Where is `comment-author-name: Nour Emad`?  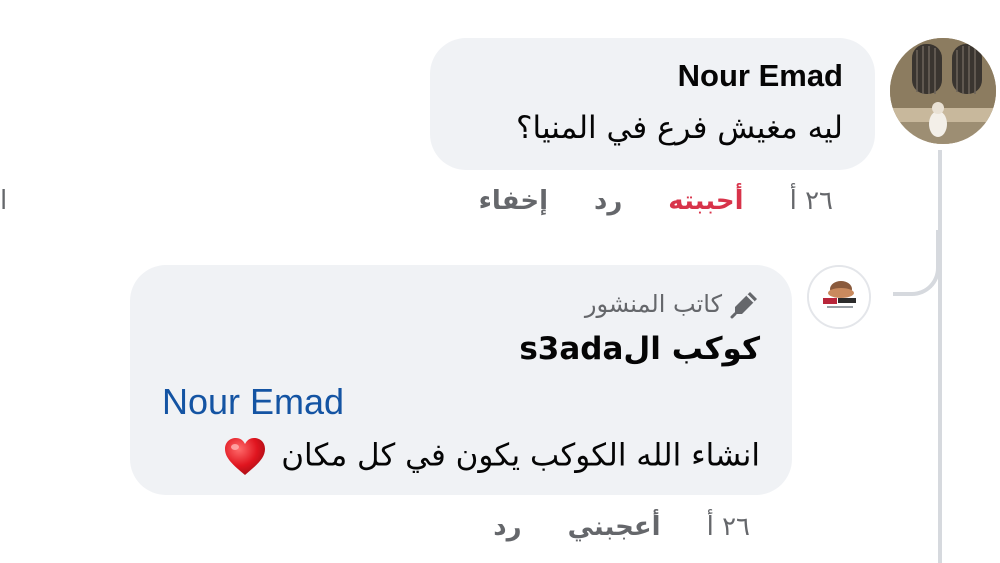 comment-author-name: Nour Emad is located at coordinates (760, 76).